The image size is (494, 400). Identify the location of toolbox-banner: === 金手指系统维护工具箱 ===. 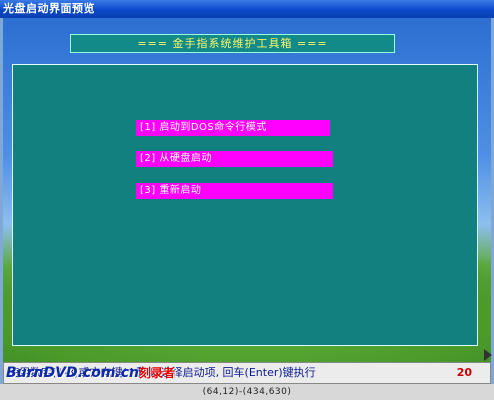
(232, 43).